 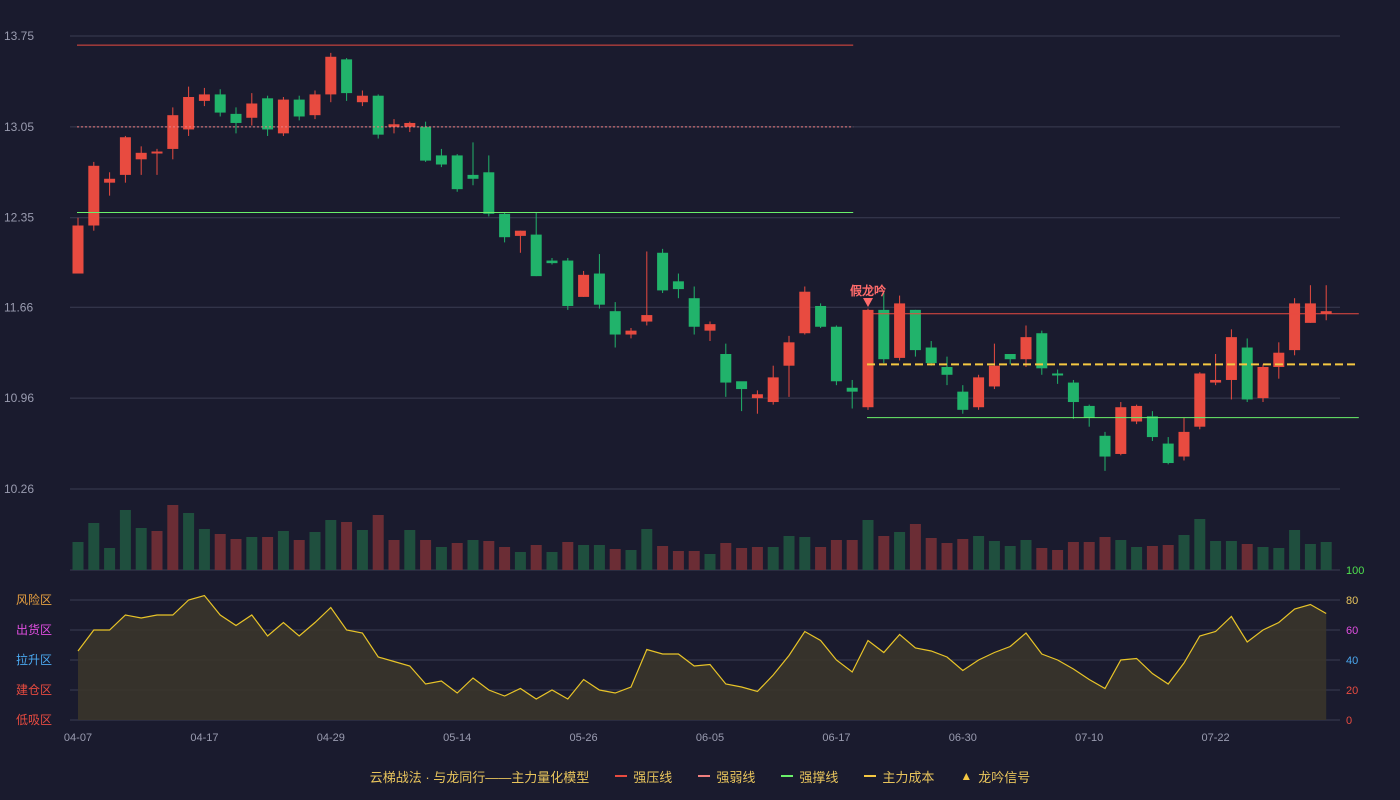 What do you see at coordinates (457, 738) in the screenshot?
I see `x-tick-label: 05-14` at bounding box center [457, 738].